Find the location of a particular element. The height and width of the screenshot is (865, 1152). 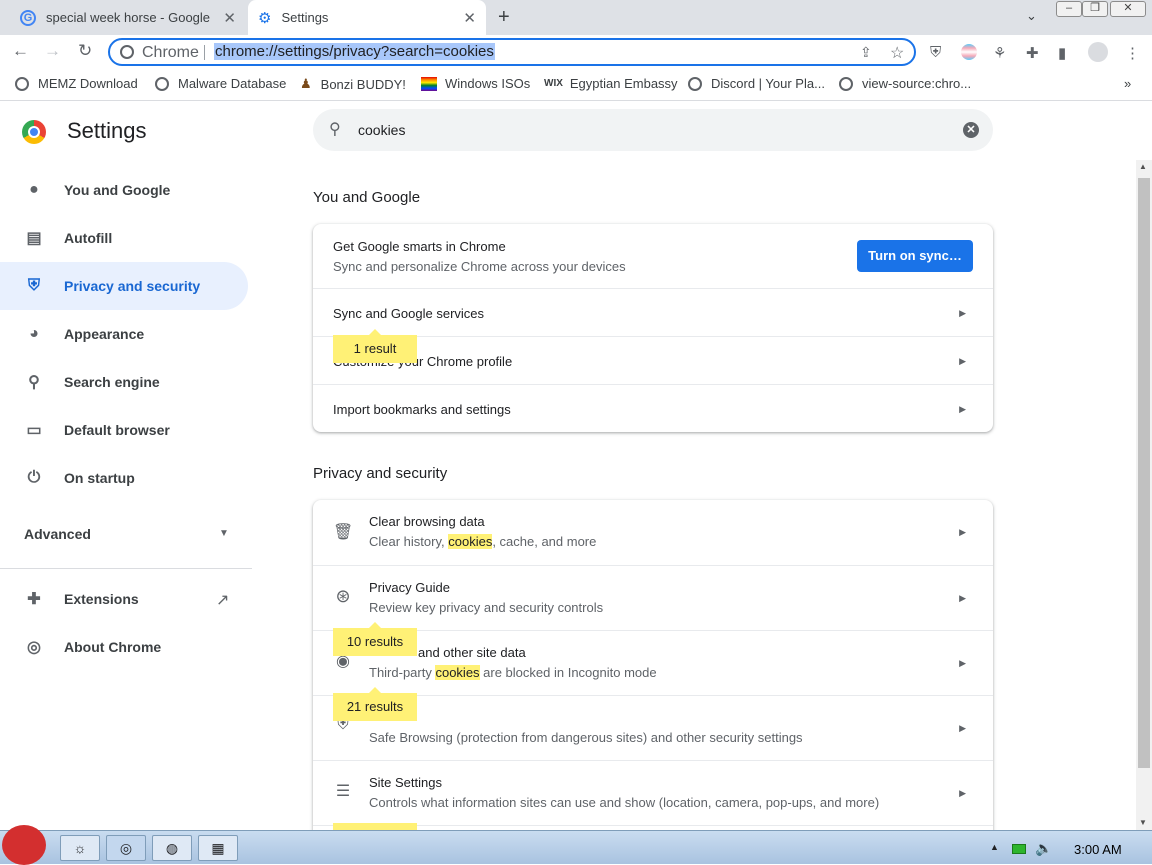

close-window-button: ✕ is located at coordinates (1128, 9).